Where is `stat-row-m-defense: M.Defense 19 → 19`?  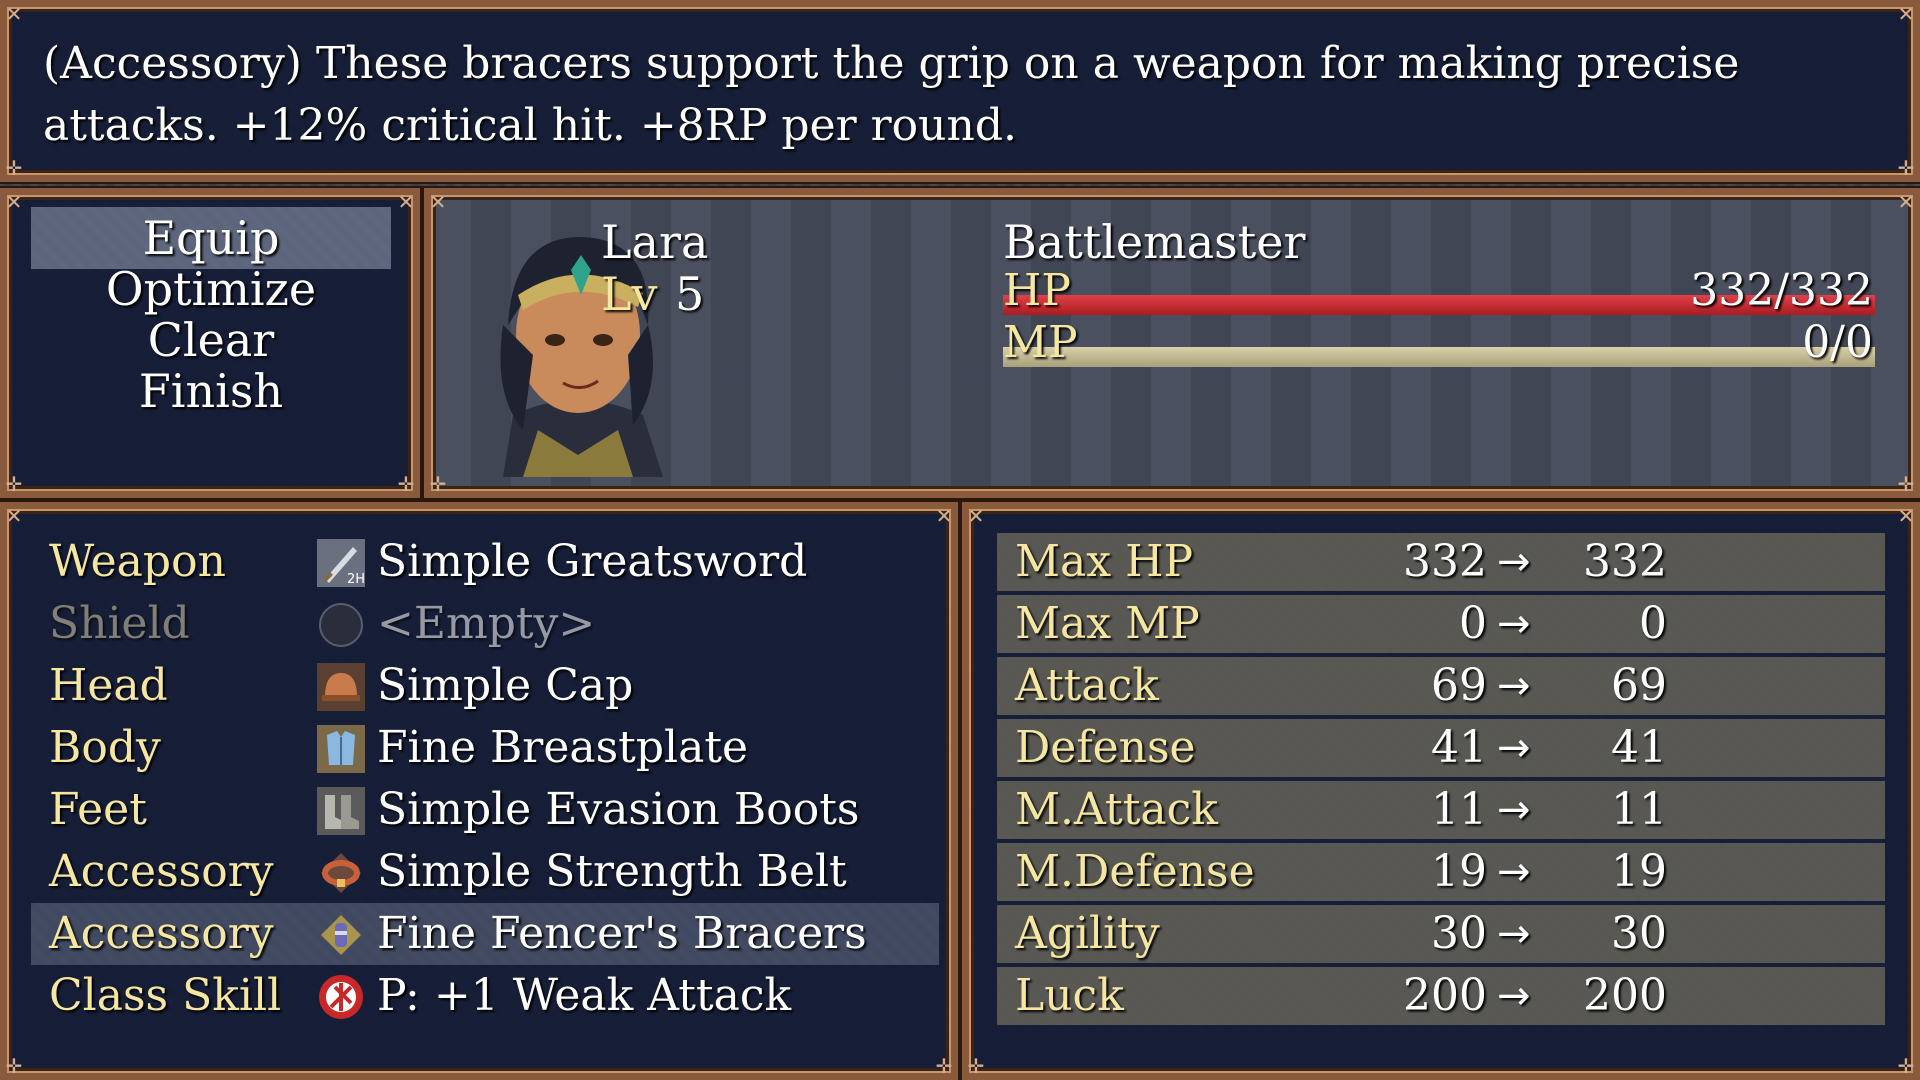 stat-row-m-defense: M.Defense 19 → 19 is located at coordinates (1441, 872).